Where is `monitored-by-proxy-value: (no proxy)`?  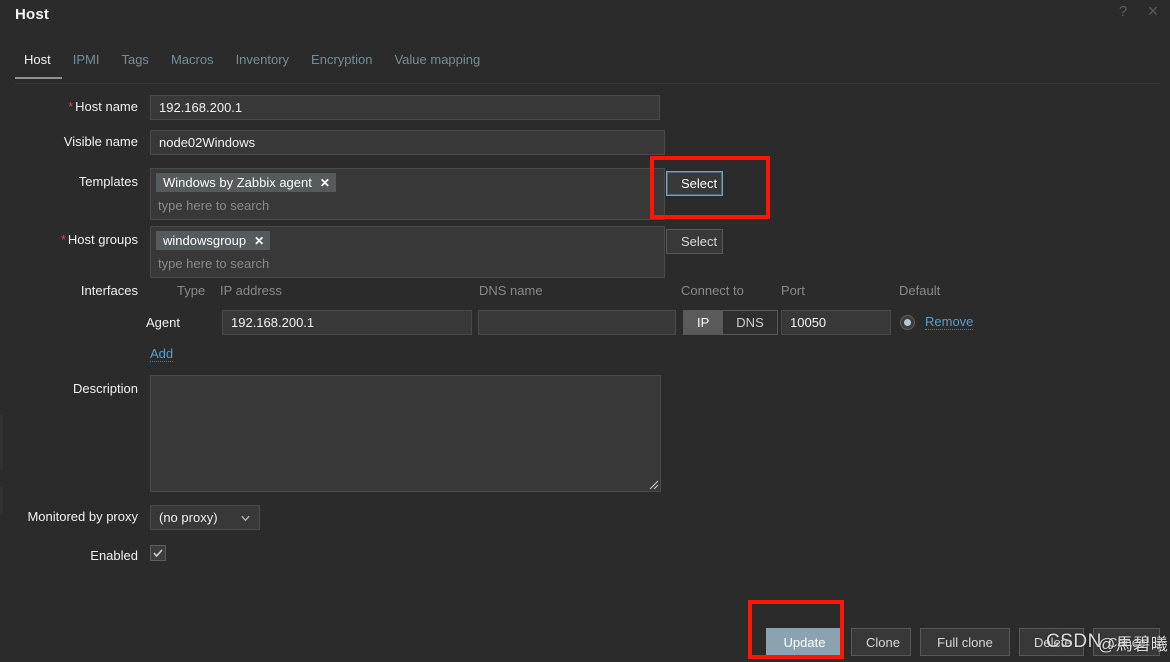
monitored-by-proxy-value: (no proxy) is located at coordinates (188, 517).